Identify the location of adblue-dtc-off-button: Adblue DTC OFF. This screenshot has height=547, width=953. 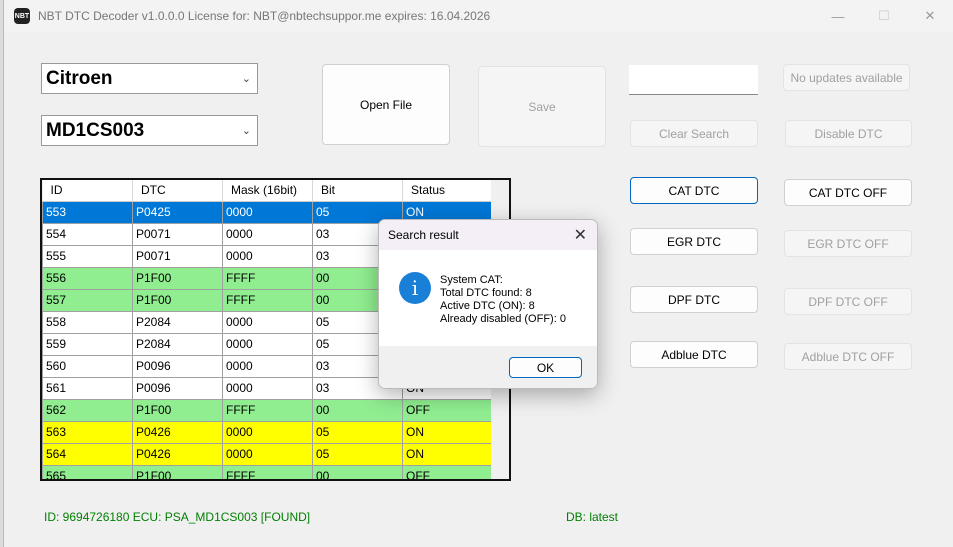
(848, 356).